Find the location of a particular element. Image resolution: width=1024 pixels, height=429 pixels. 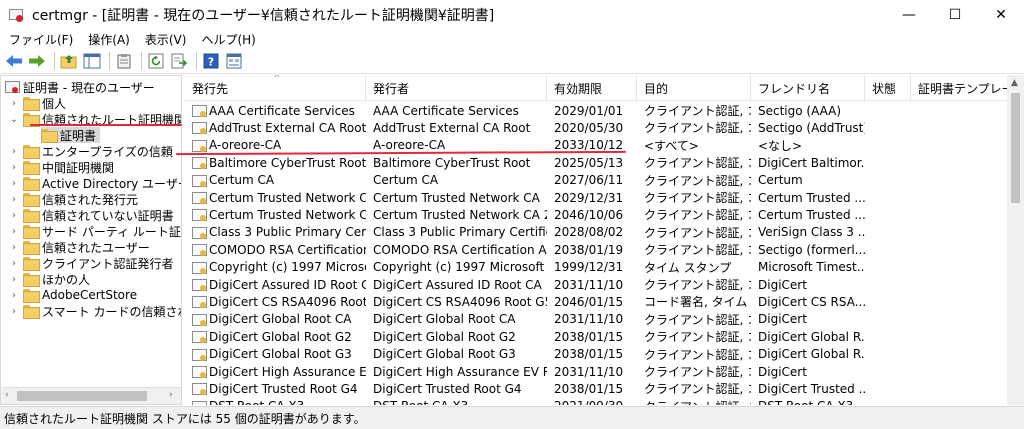

scroll-left-icon: ‹ is located at coordinates (7, 395).